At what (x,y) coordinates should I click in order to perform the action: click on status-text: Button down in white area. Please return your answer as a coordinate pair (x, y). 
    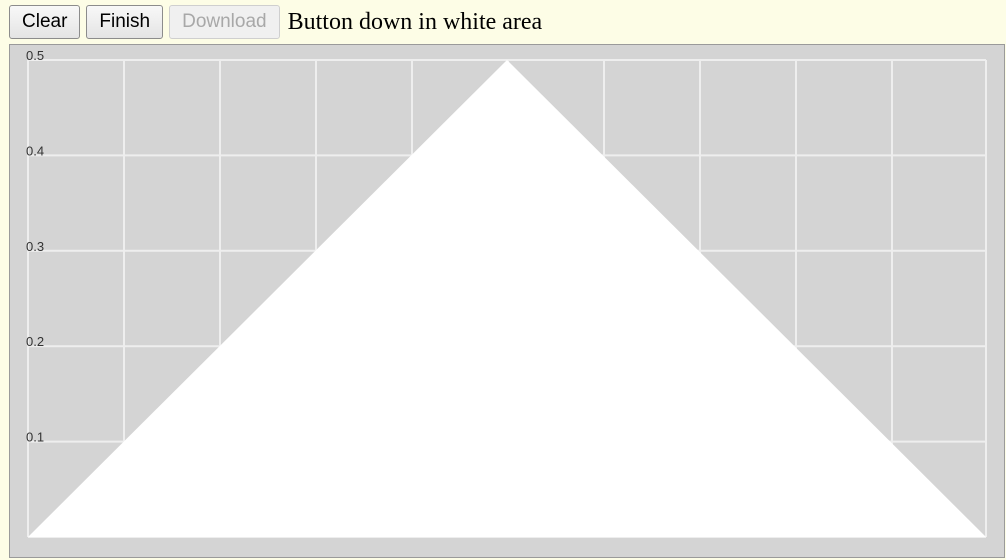
    Looking at the image, I should click on (415, 21).